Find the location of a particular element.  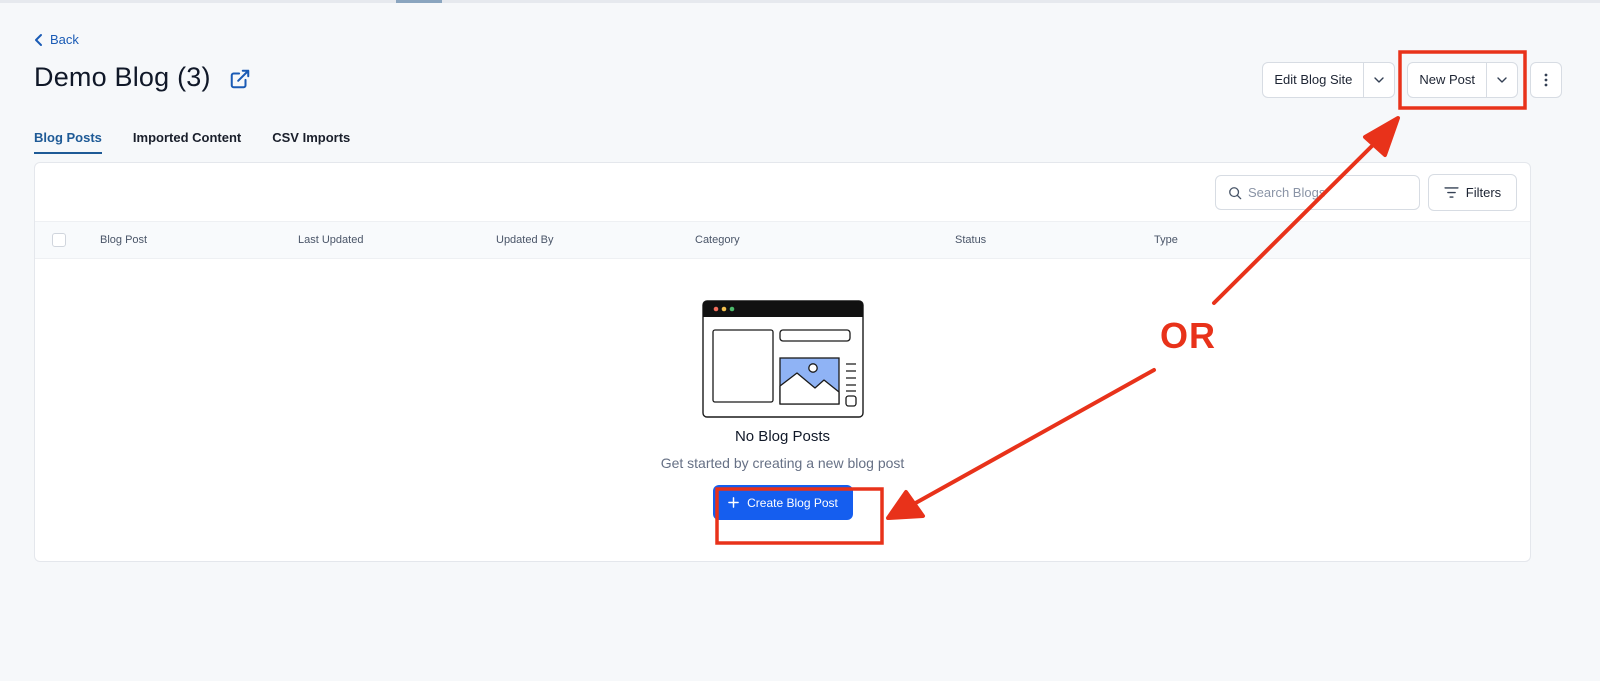

column-header-category: Category is located at coordinates (717, 240).